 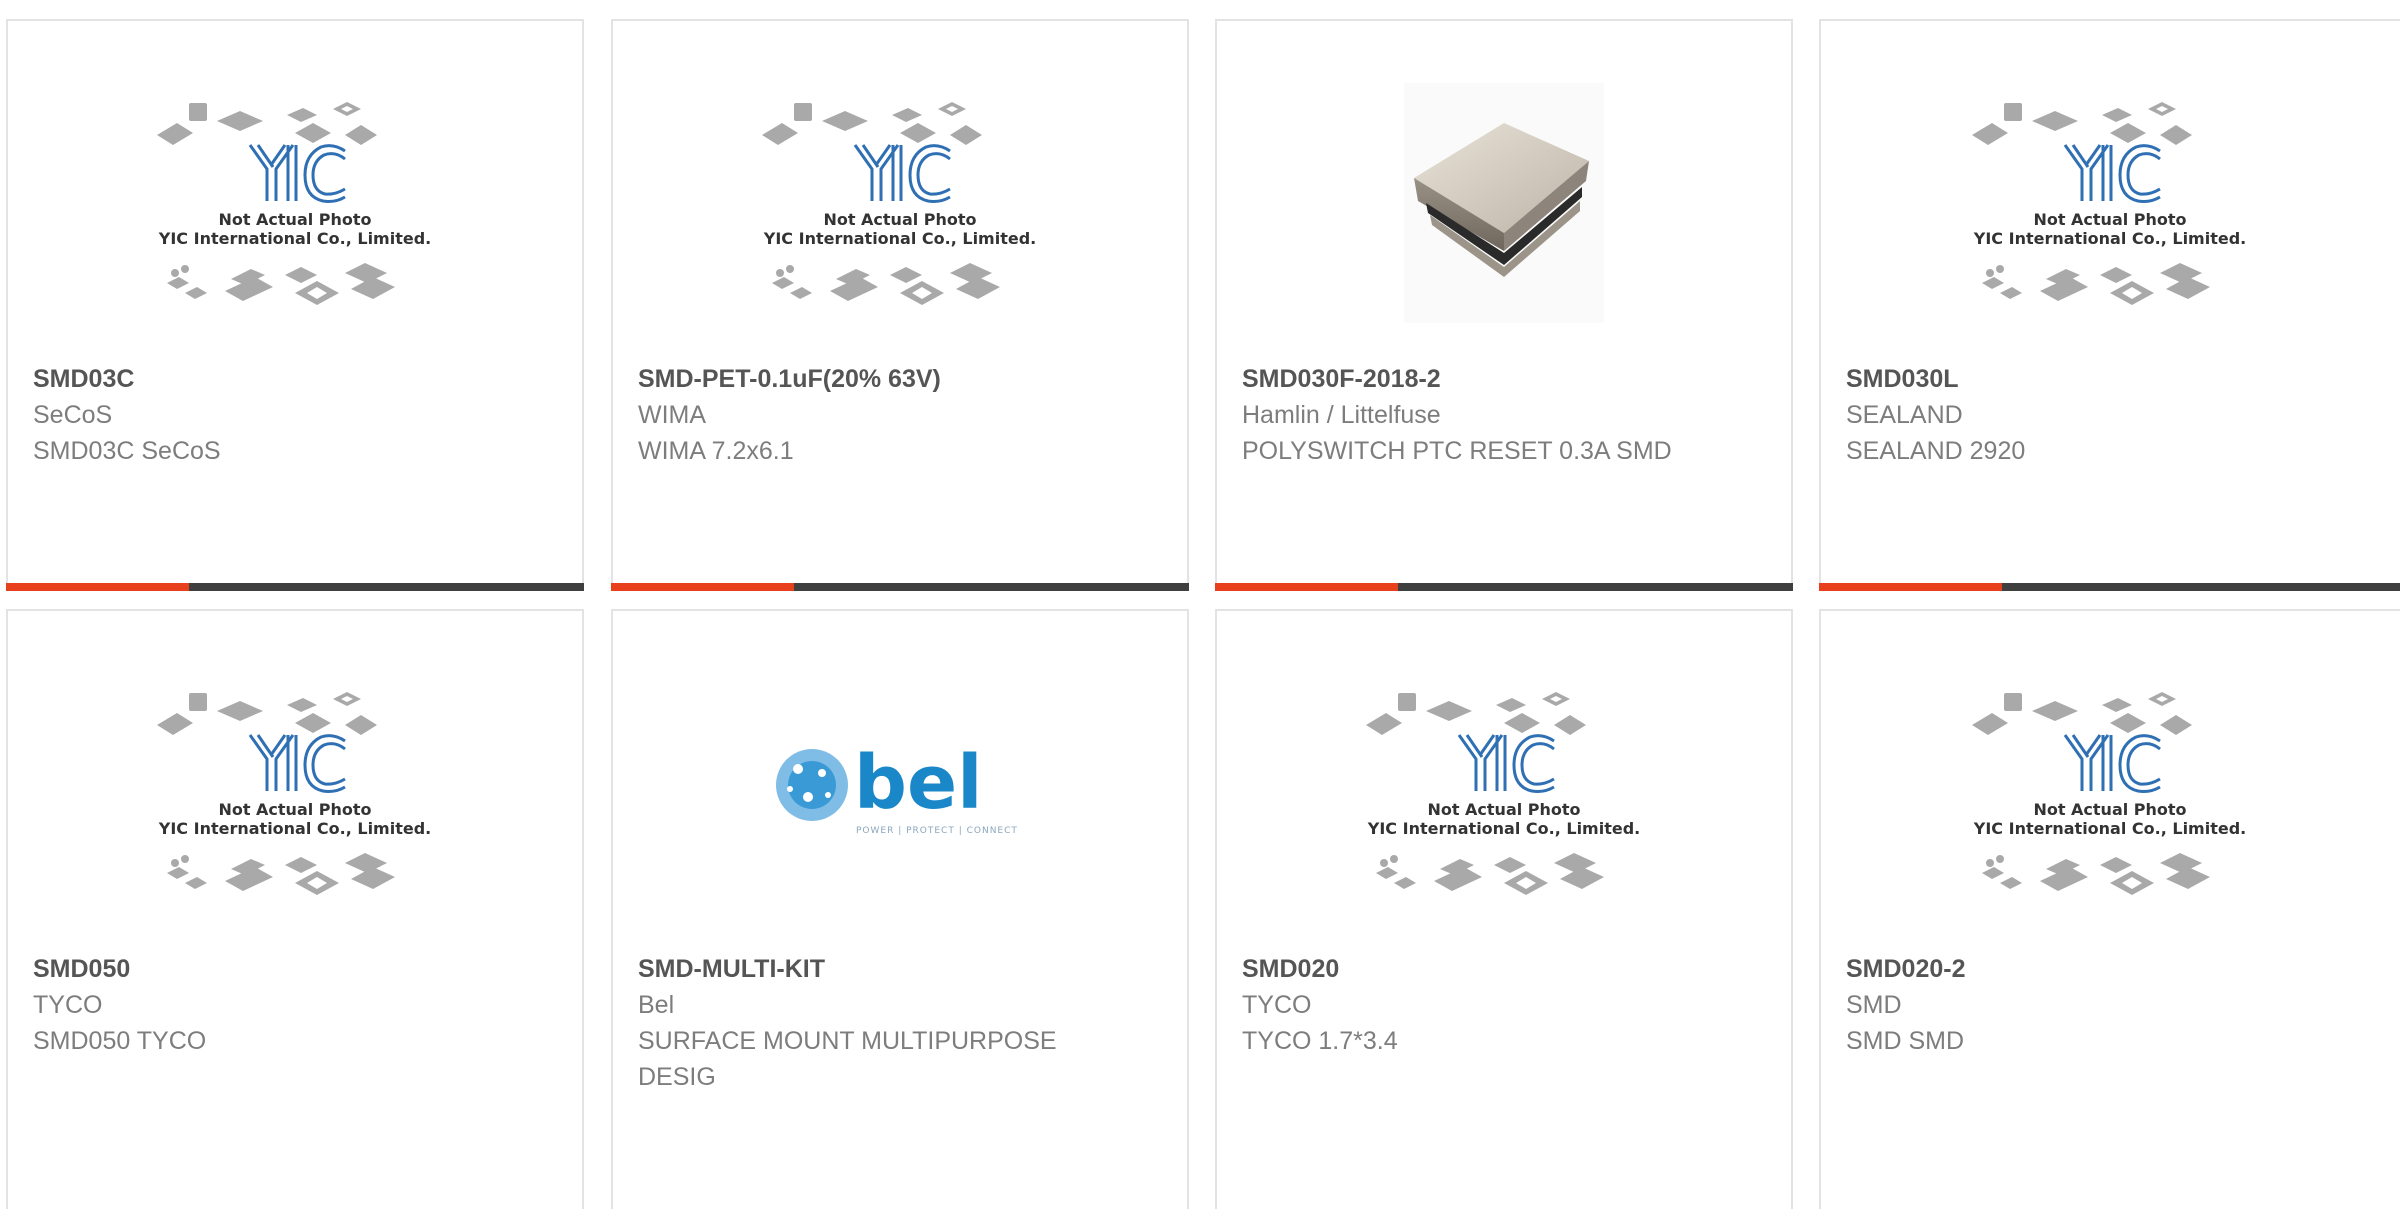 What do you see at coordinates (918, 783) in the screenshot?
I see `bel-brand: bel` at bounding box center [918, 783].